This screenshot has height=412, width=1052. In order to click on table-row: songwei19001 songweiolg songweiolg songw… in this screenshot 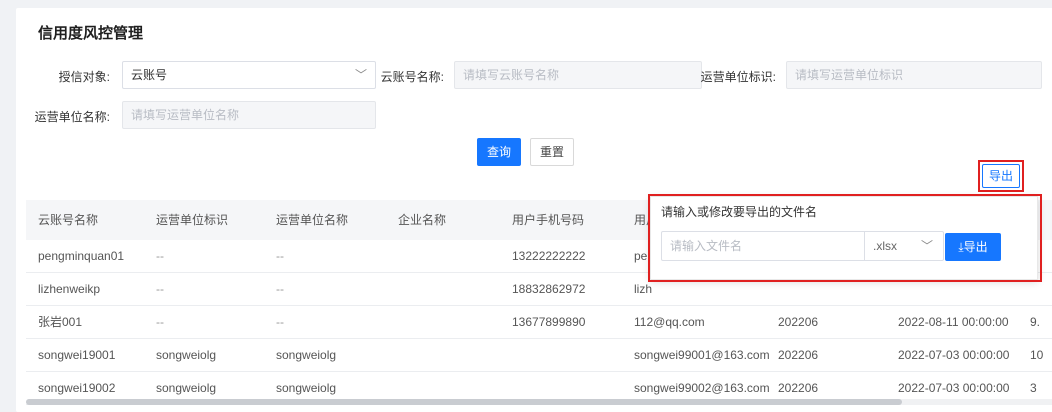, I will do `click(539, 355)`.